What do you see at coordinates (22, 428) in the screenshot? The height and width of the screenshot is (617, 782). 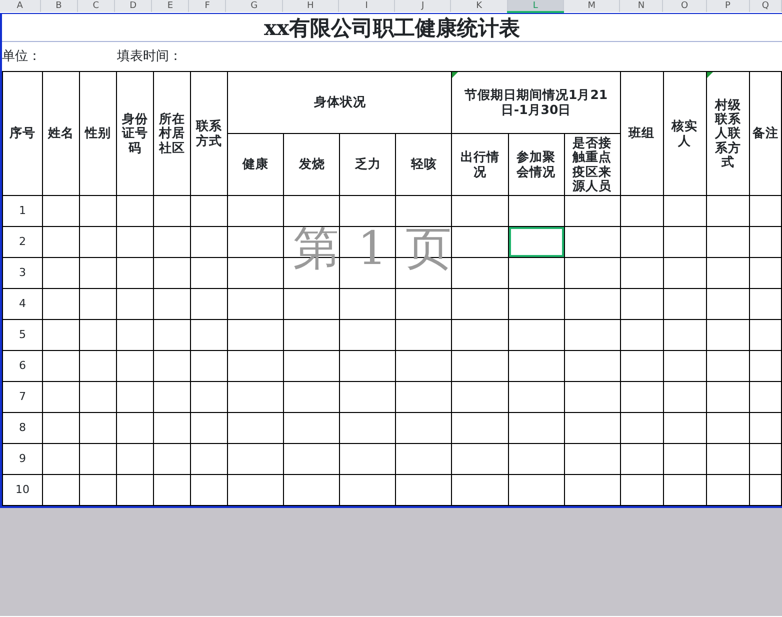 I see `row-number: 8` at bounding box center [22, 428].